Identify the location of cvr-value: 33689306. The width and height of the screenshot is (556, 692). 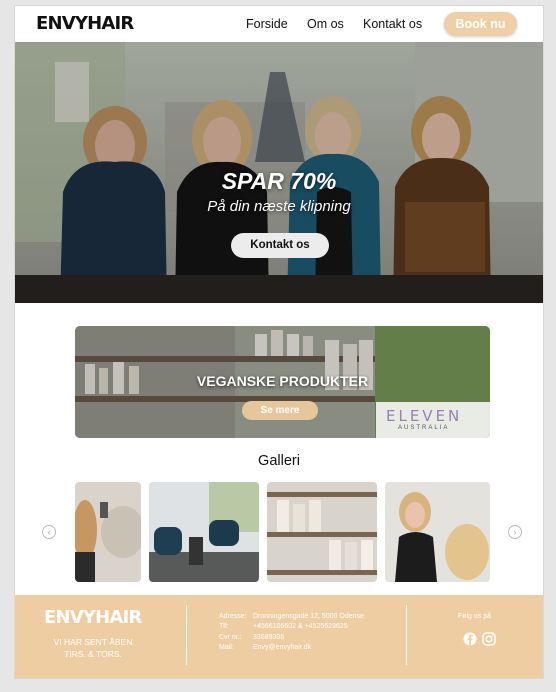
(269, 637).